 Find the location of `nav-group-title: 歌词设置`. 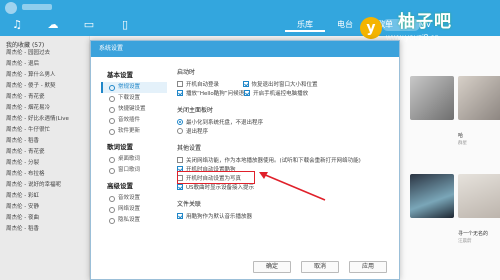

nav-group-title: 歌词设置 is located at coordinates (120, 147).